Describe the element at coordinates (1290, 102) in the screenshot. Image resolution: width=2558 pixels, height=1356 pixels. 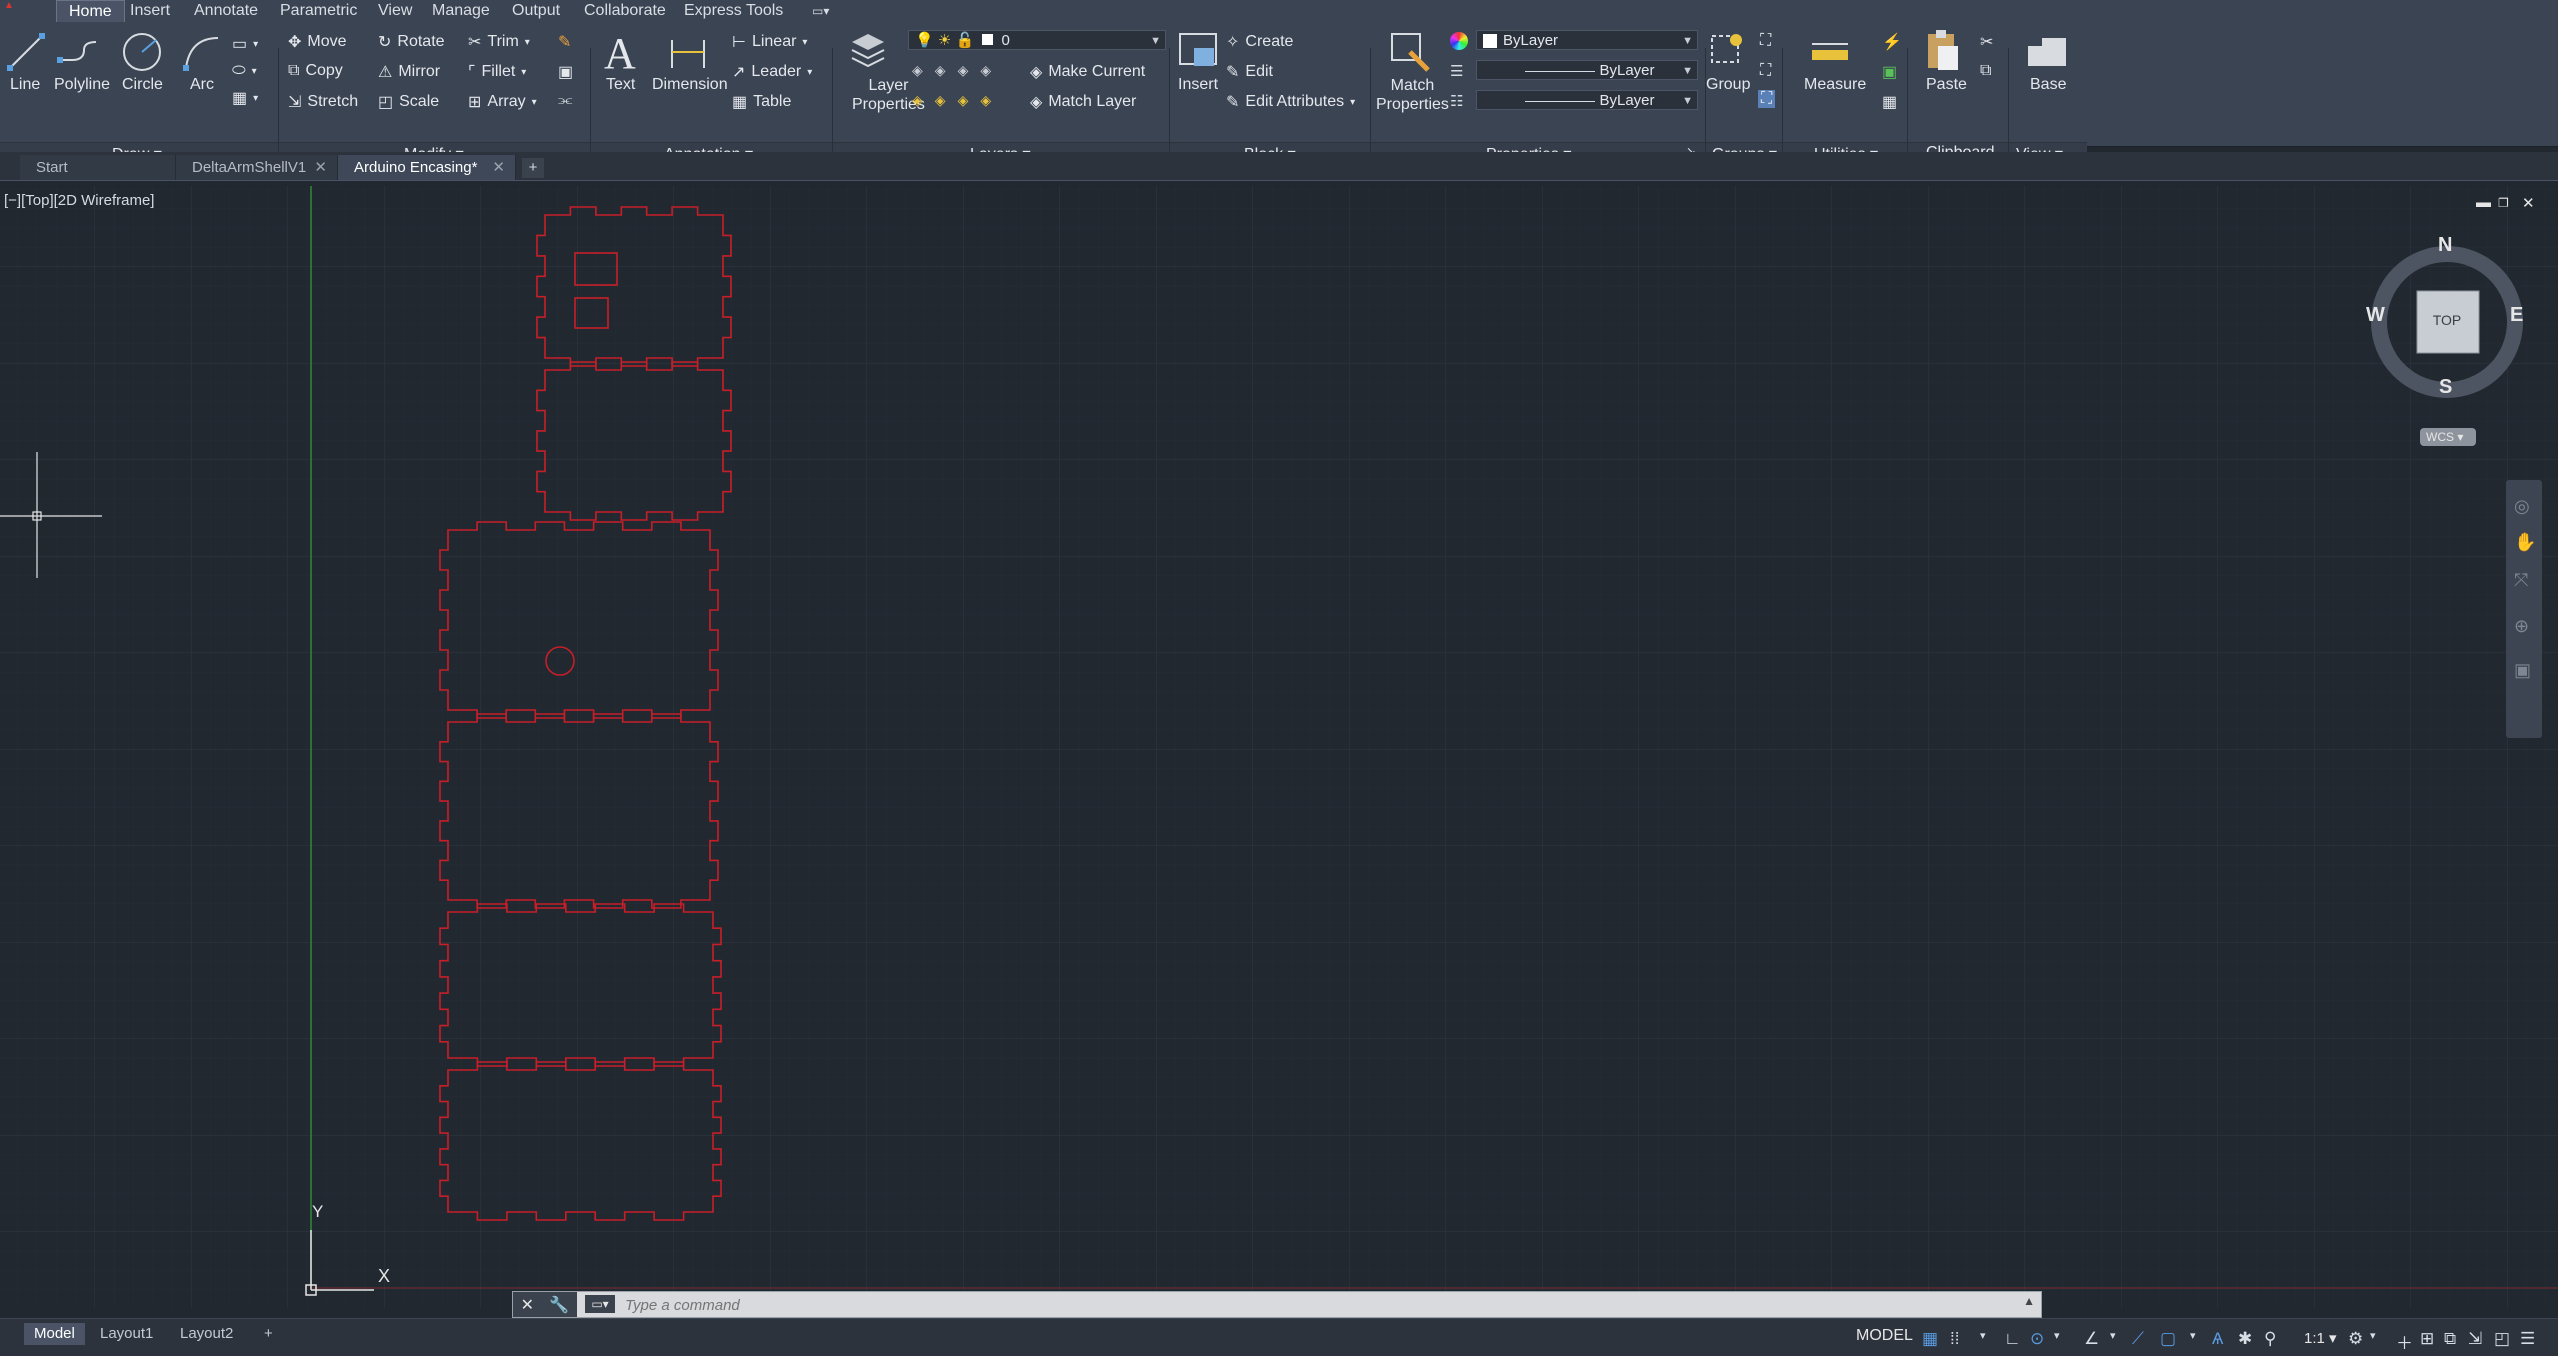
I see `edit-attributes-button: ✎ Edit Attributes ▾` at that location.